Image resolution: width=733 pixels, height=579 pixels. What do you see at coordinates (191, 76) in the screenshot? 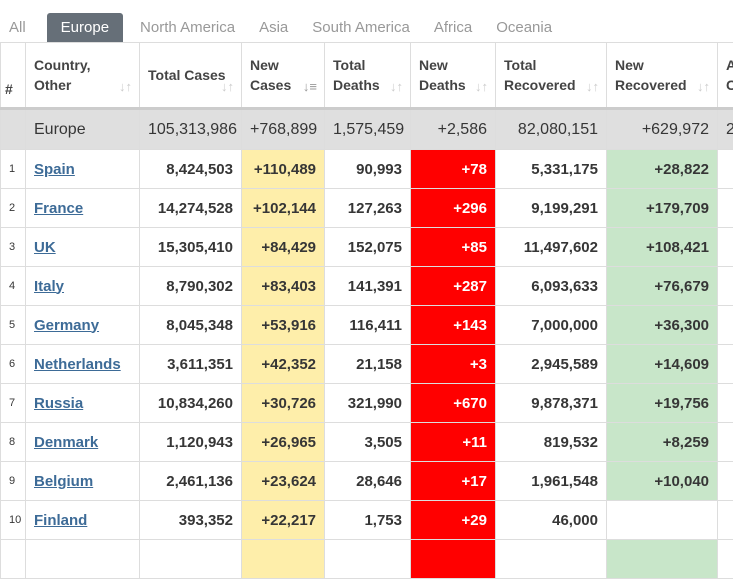
I see `header-total-cases: Total Cases↓↑` at bounding box center [191, 76].